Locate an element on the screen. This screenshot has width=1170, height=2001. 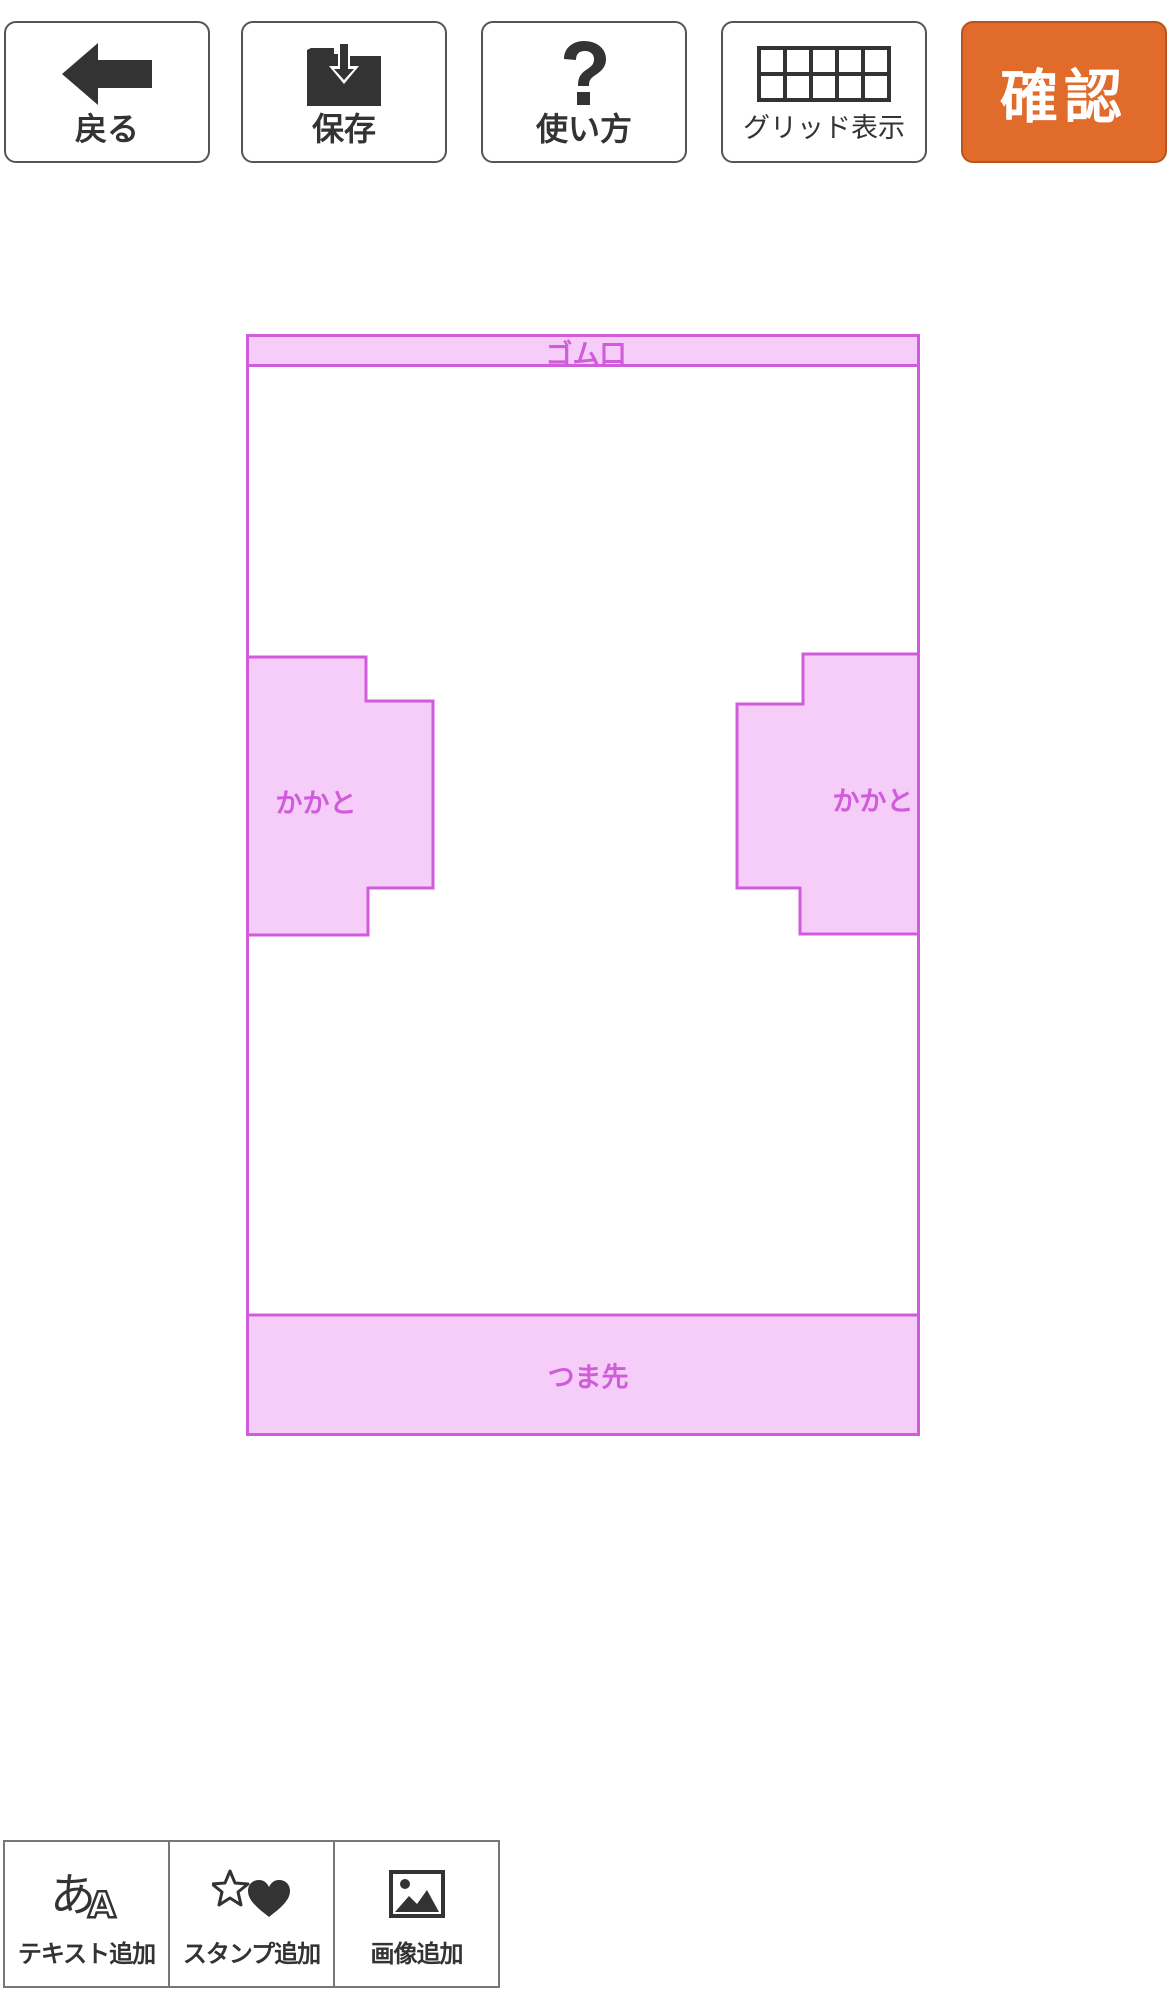
zone-label-heel-right: かかと is located at coordinates (873, 802).